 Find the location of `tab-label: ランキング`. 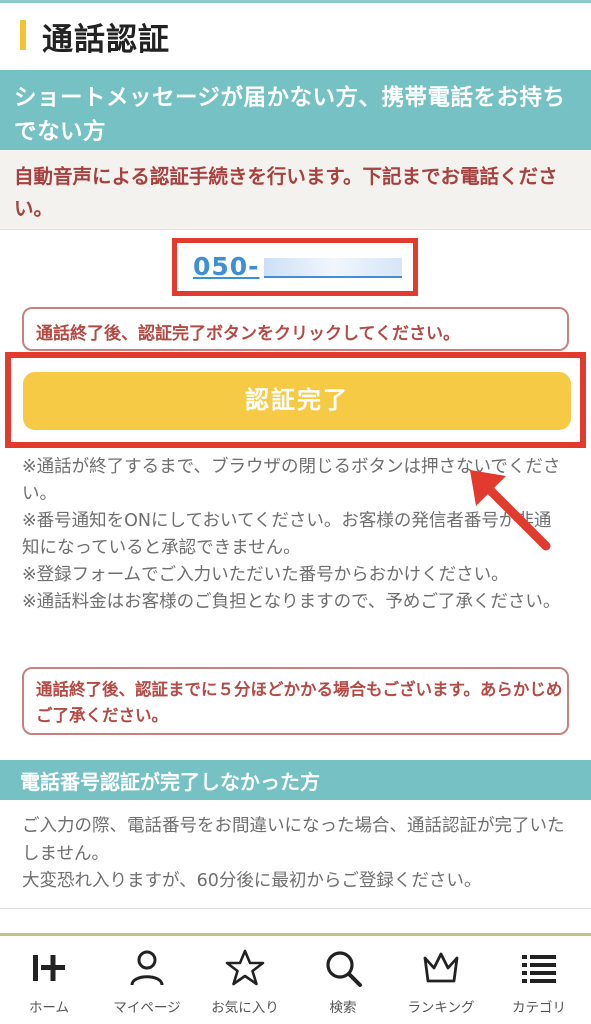

tab-label: ランキング is located at coordinates (441, 1008).